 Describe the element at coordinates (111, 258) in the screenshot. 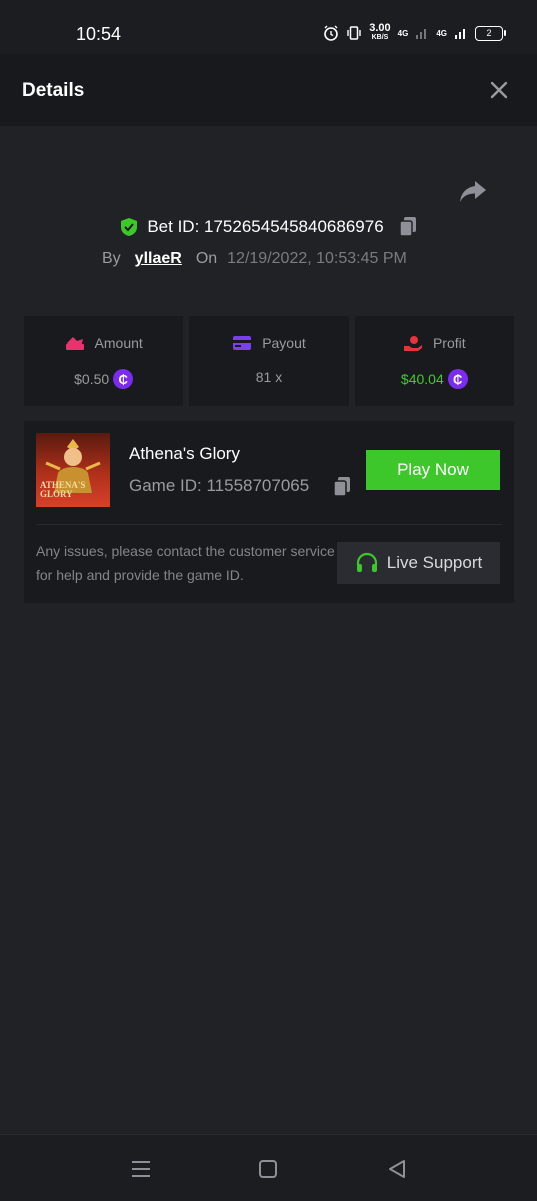

I see `by-label: By` at that location.